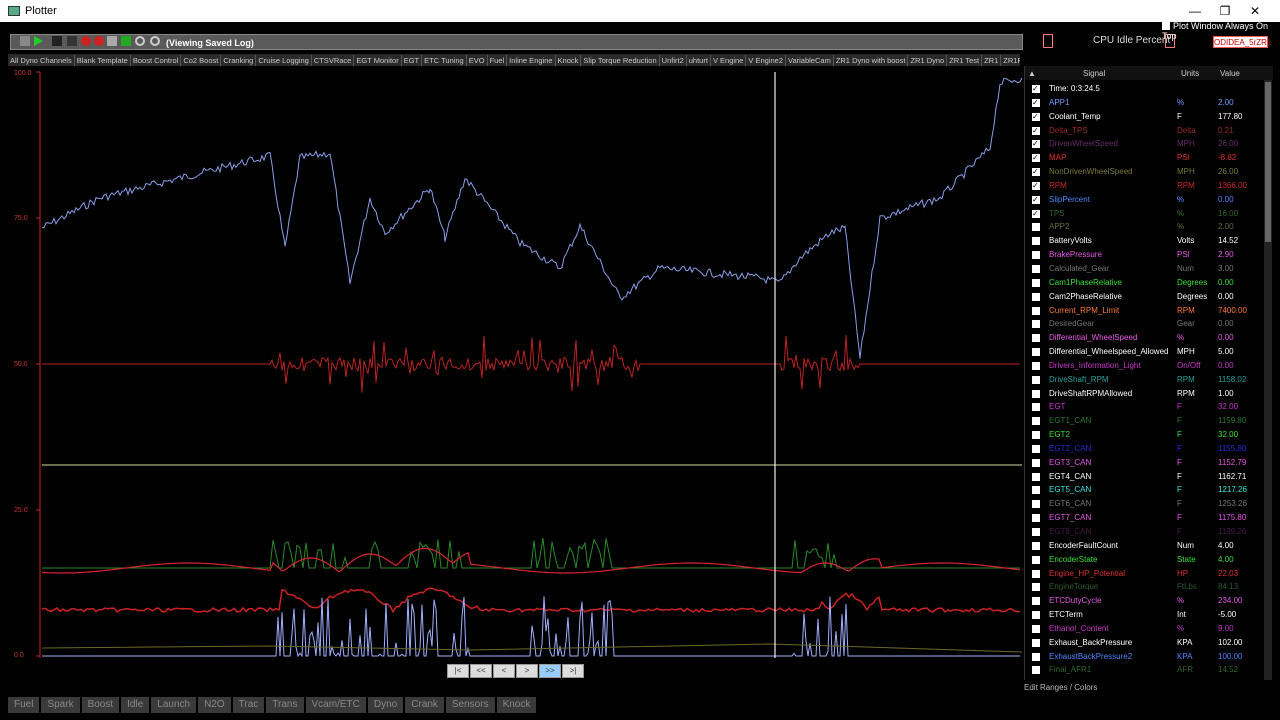 The height and width of the screenshot is (720, 1280). I want to click on bottom-tab: Trac, so click(248, 705).